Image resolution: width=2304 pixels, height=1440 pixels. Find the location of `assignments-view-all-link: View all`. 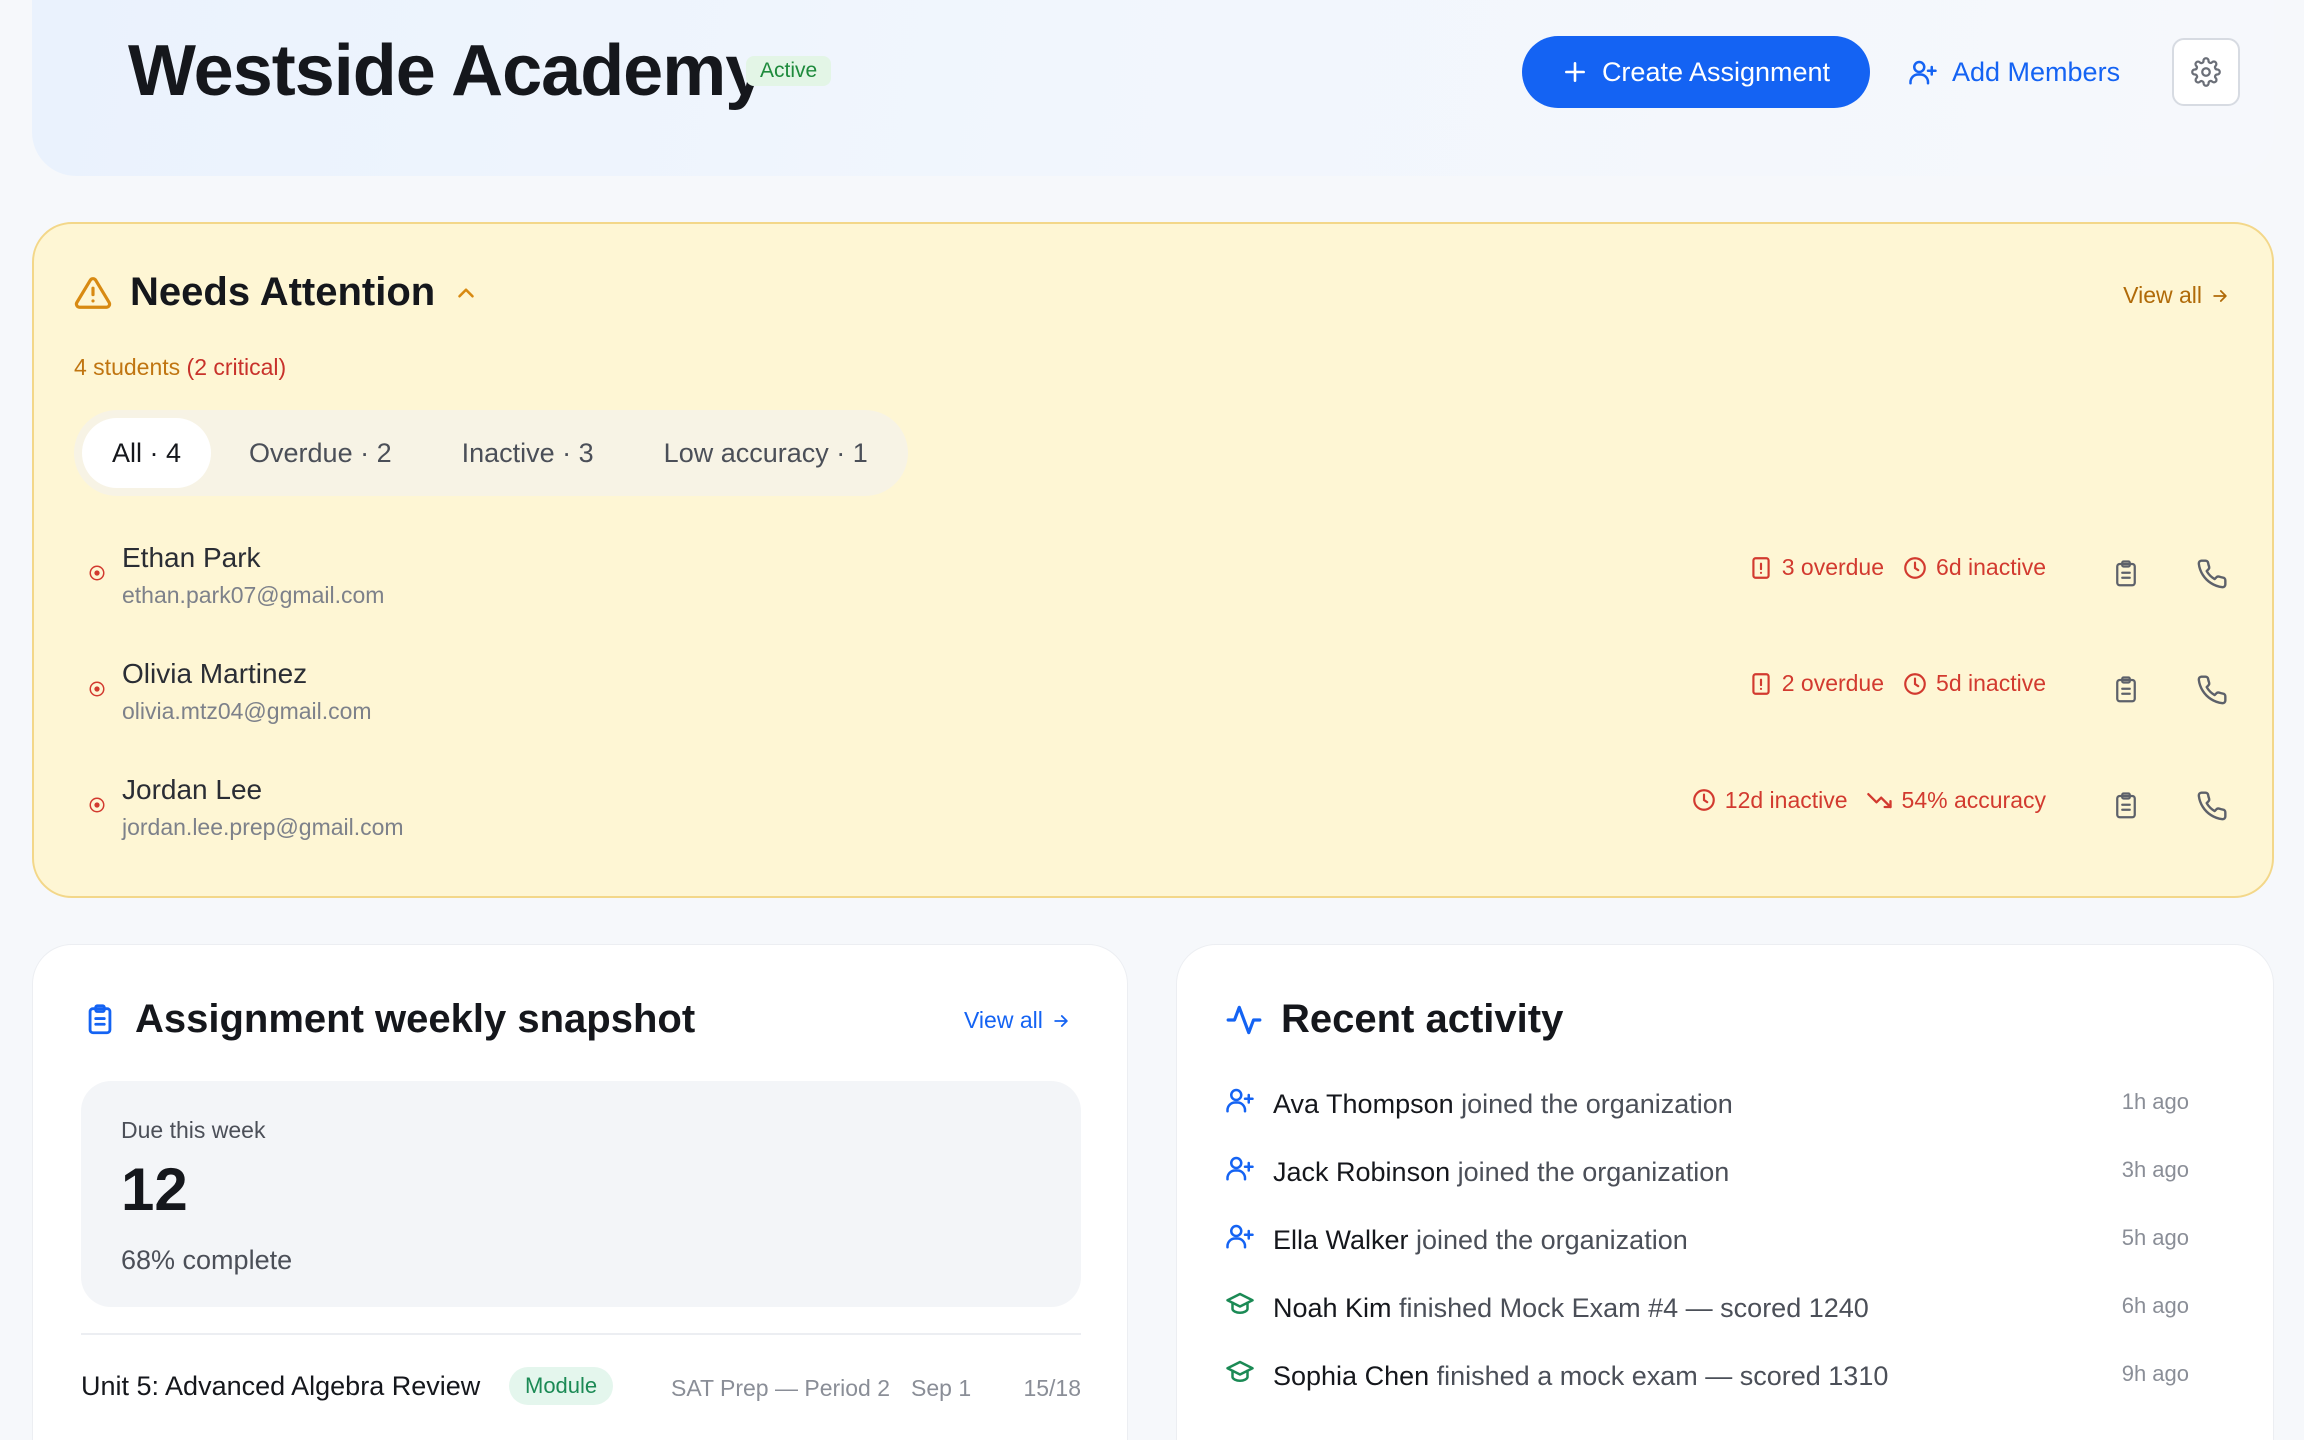

assignments-view-all-link: View all is located at coordinates (1017, 1020).